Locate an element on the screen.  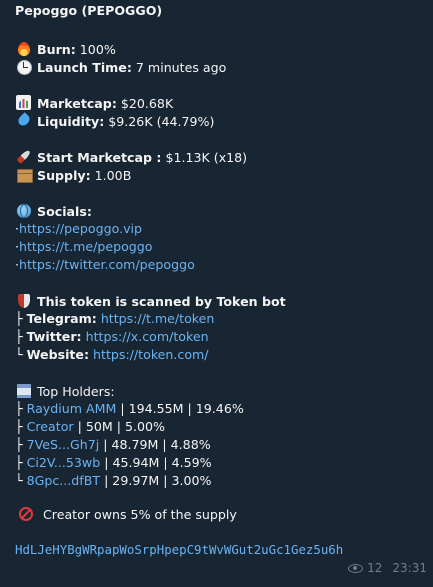
holder-link: 8Gpc...dfBT is located at coordinates (63, 480).